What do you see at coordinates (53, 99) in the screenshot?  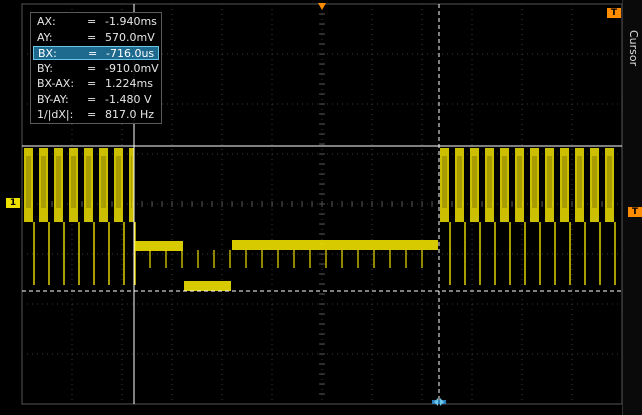 I see `readout-label: BY-AY:` at bounding box center [53, 99].